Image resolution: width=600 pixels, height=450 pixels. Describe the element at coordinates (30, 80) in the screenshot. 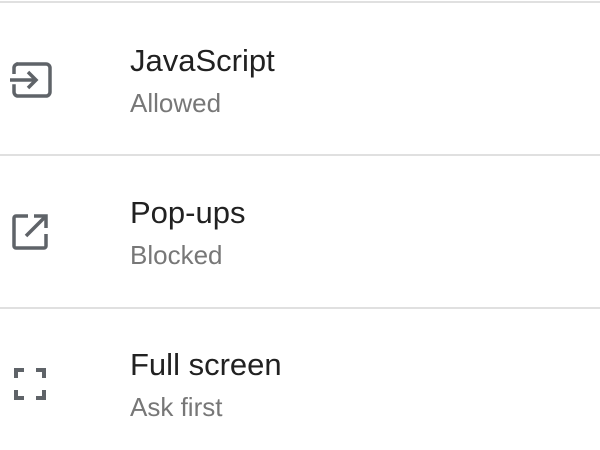

I see `javascript-icon` at that location.